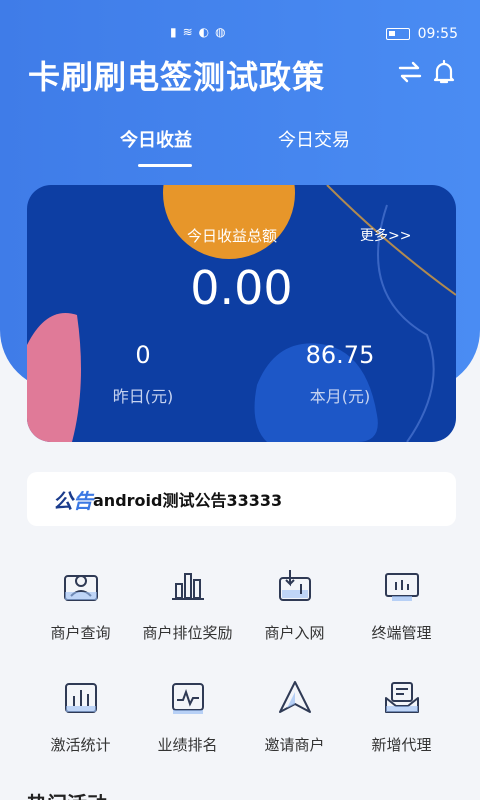  I want to click on menu-merchant-ranking-reward: 商户排位奖励, so click(187, 610).